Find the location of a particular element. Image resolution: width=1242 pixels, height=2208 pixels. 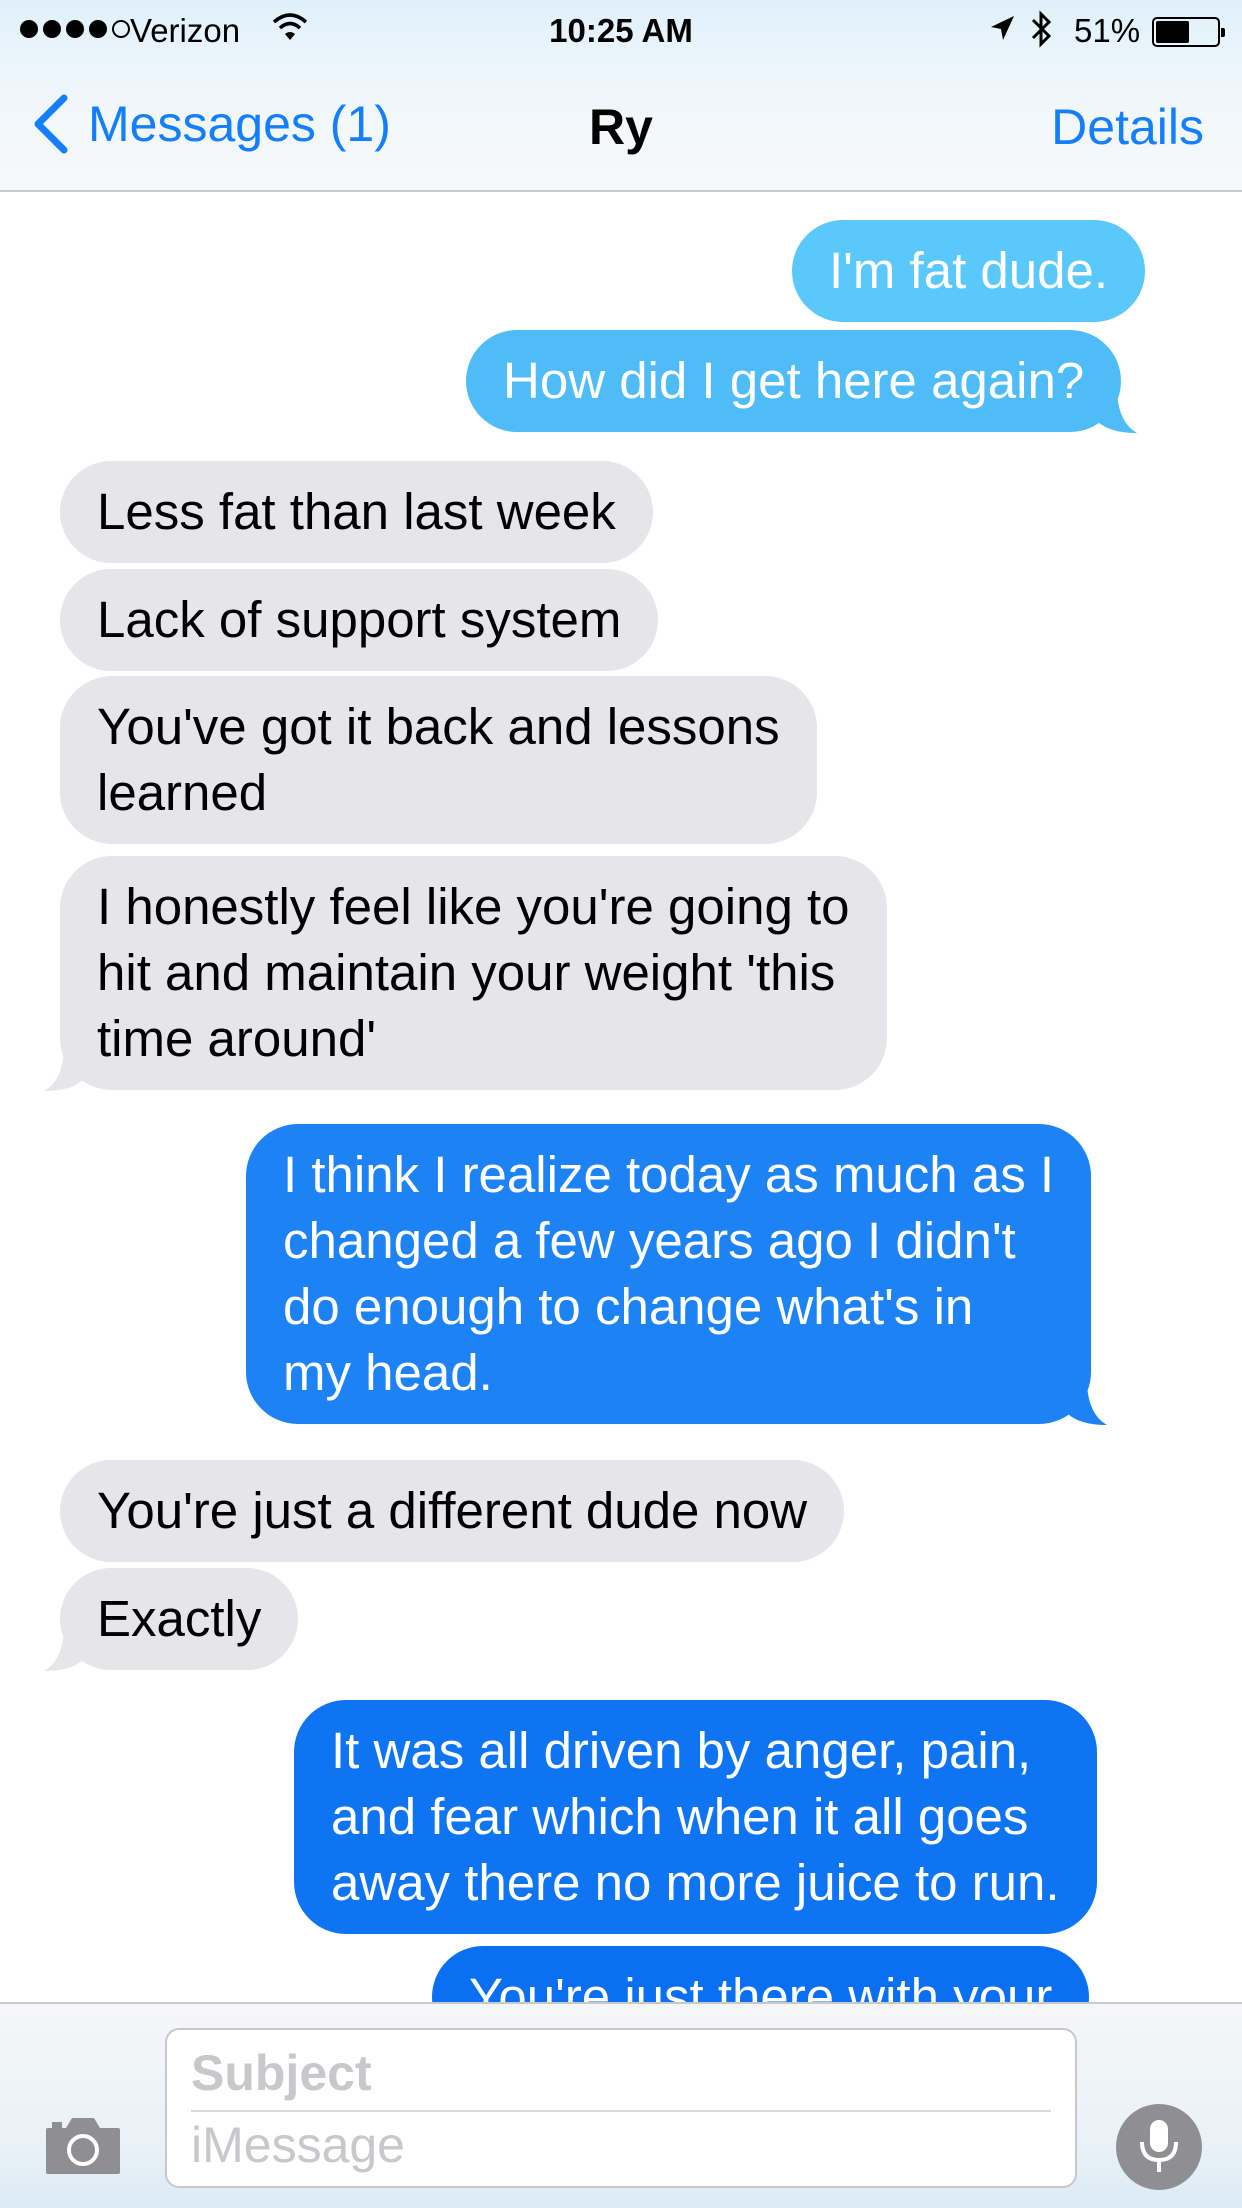

bluetooth-icon is located at coordinates (1041, 29).